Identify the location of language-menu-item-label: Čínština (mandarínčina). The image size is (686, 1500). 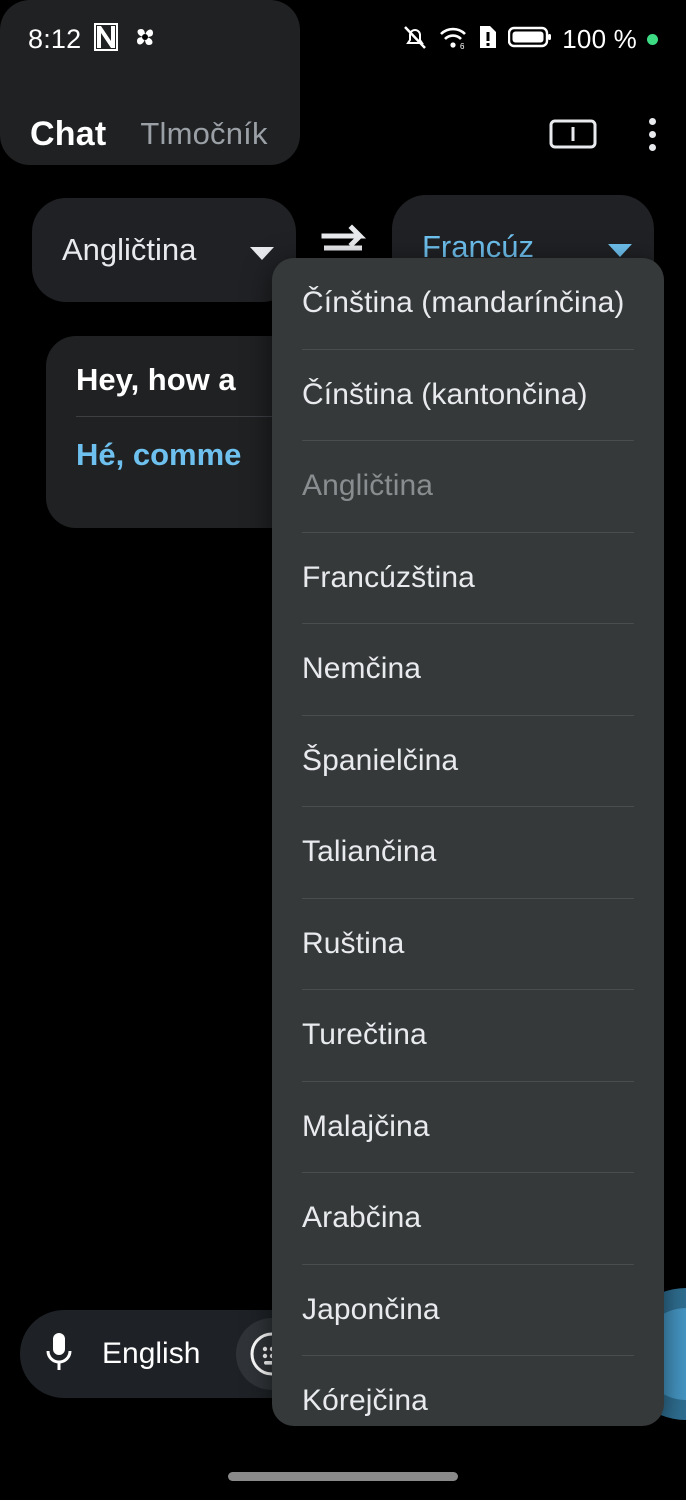
(463, 303).